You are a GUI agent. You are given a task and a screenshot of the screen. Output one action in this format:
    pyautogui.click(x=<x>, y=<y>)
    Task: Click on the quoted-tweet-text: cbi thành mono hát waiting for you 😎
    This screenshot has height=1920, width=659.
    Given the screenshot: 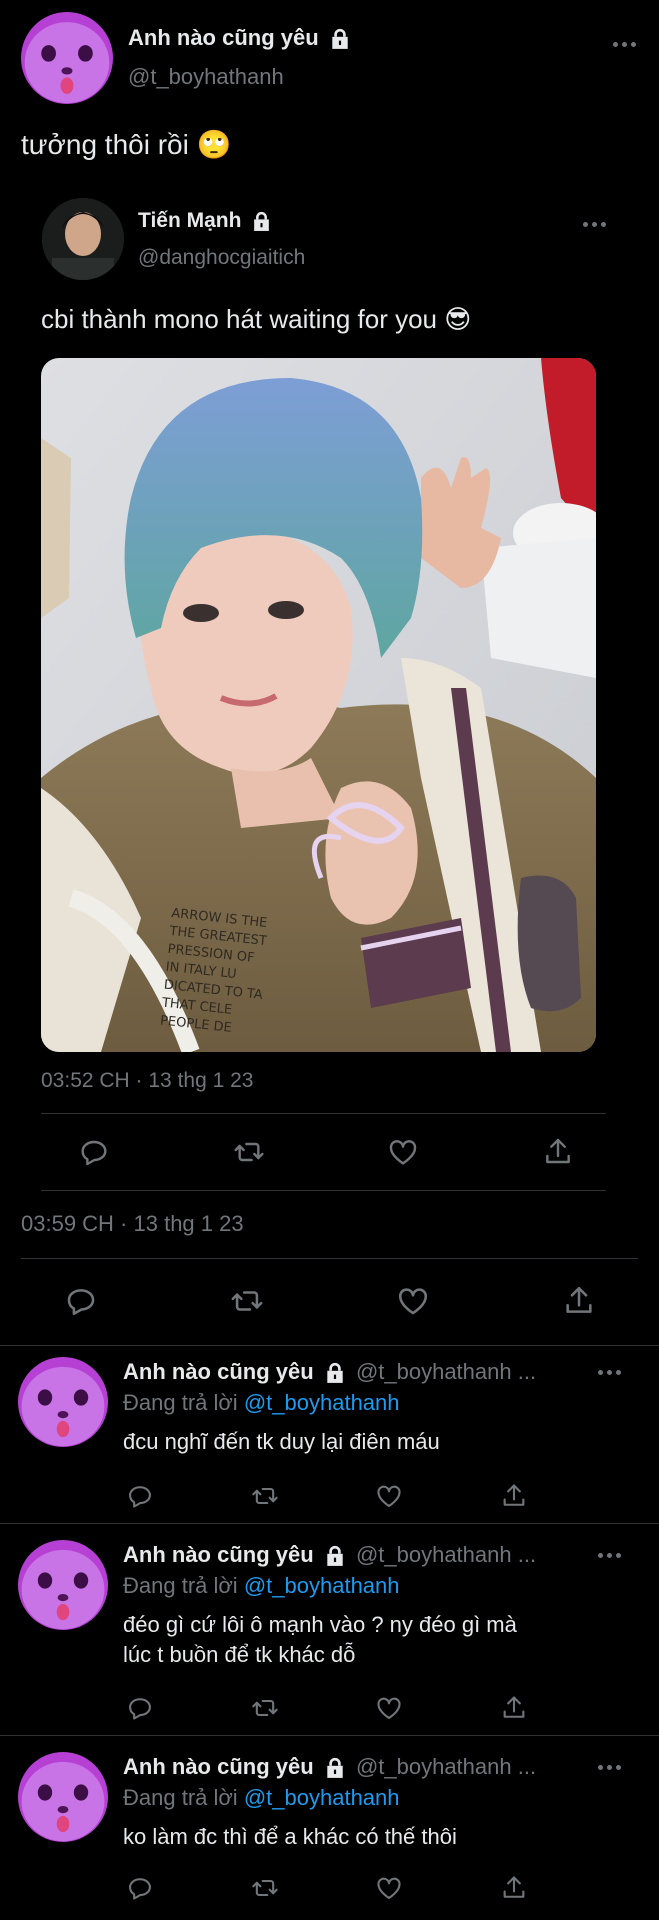 What is the action you would take?
    pyautogui.click(x=256, y=319)
    